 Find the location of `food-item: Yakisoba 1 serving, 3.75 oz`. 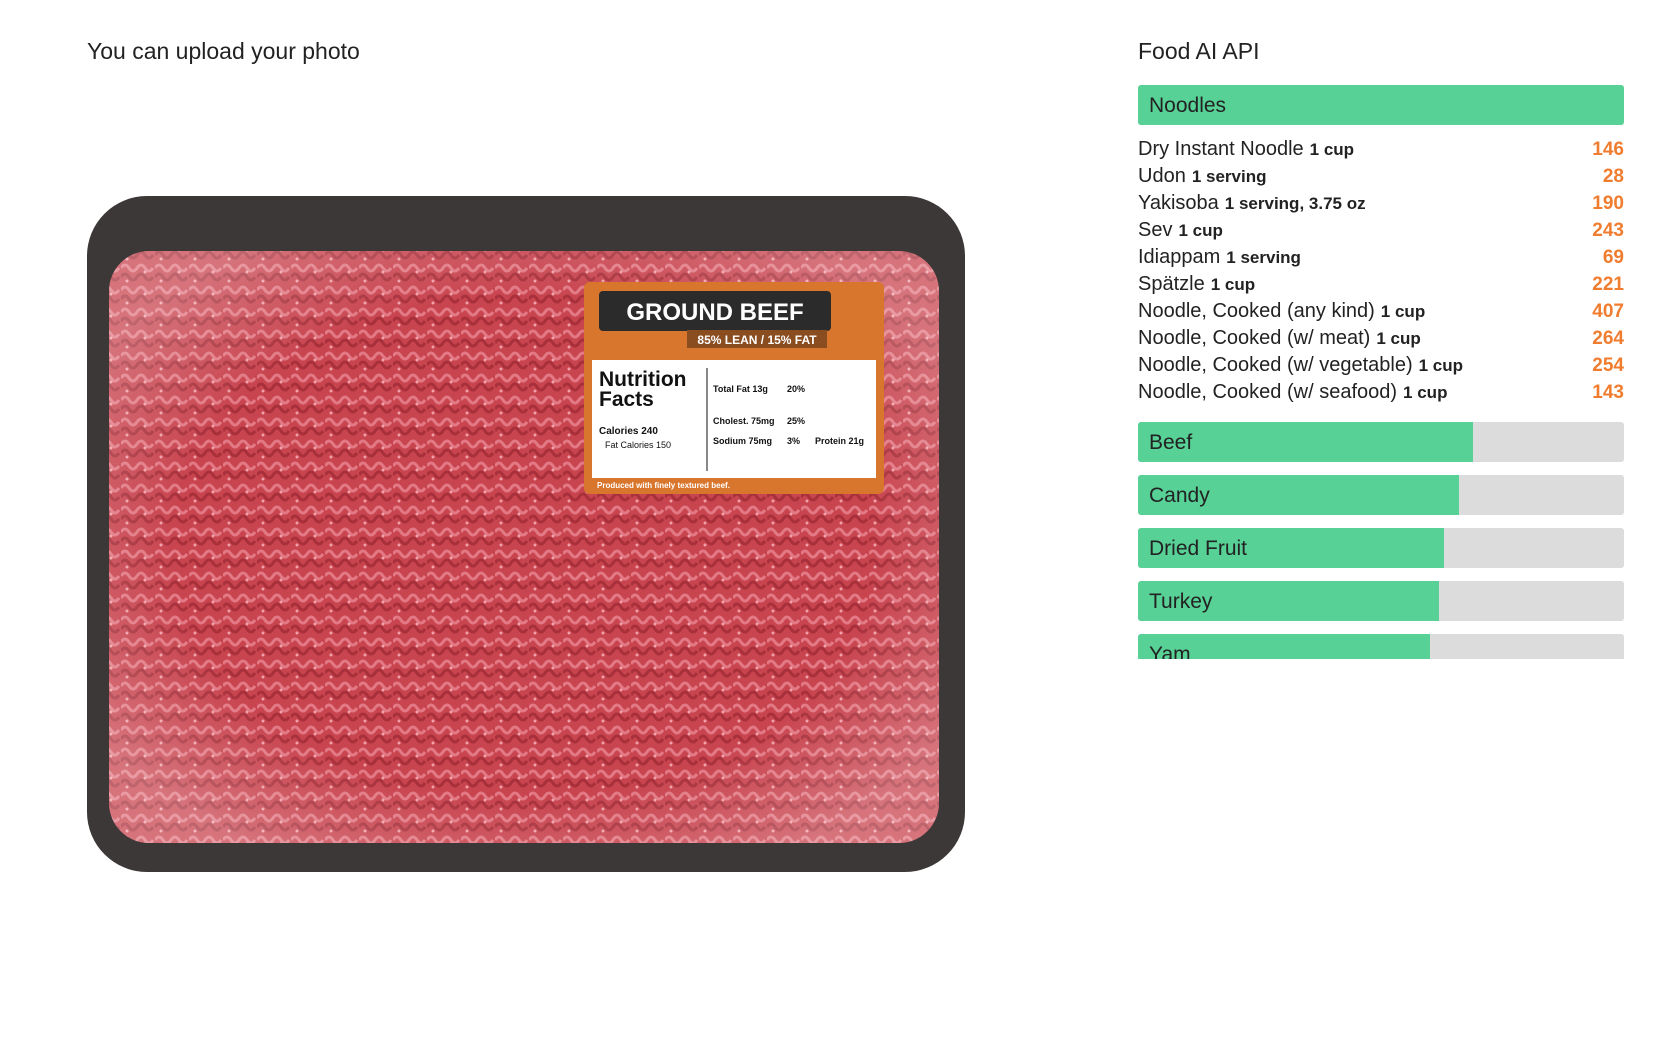

food-item: Yakisoba 1 serving, 3.75 oz is located at coordinates (1252, 203).